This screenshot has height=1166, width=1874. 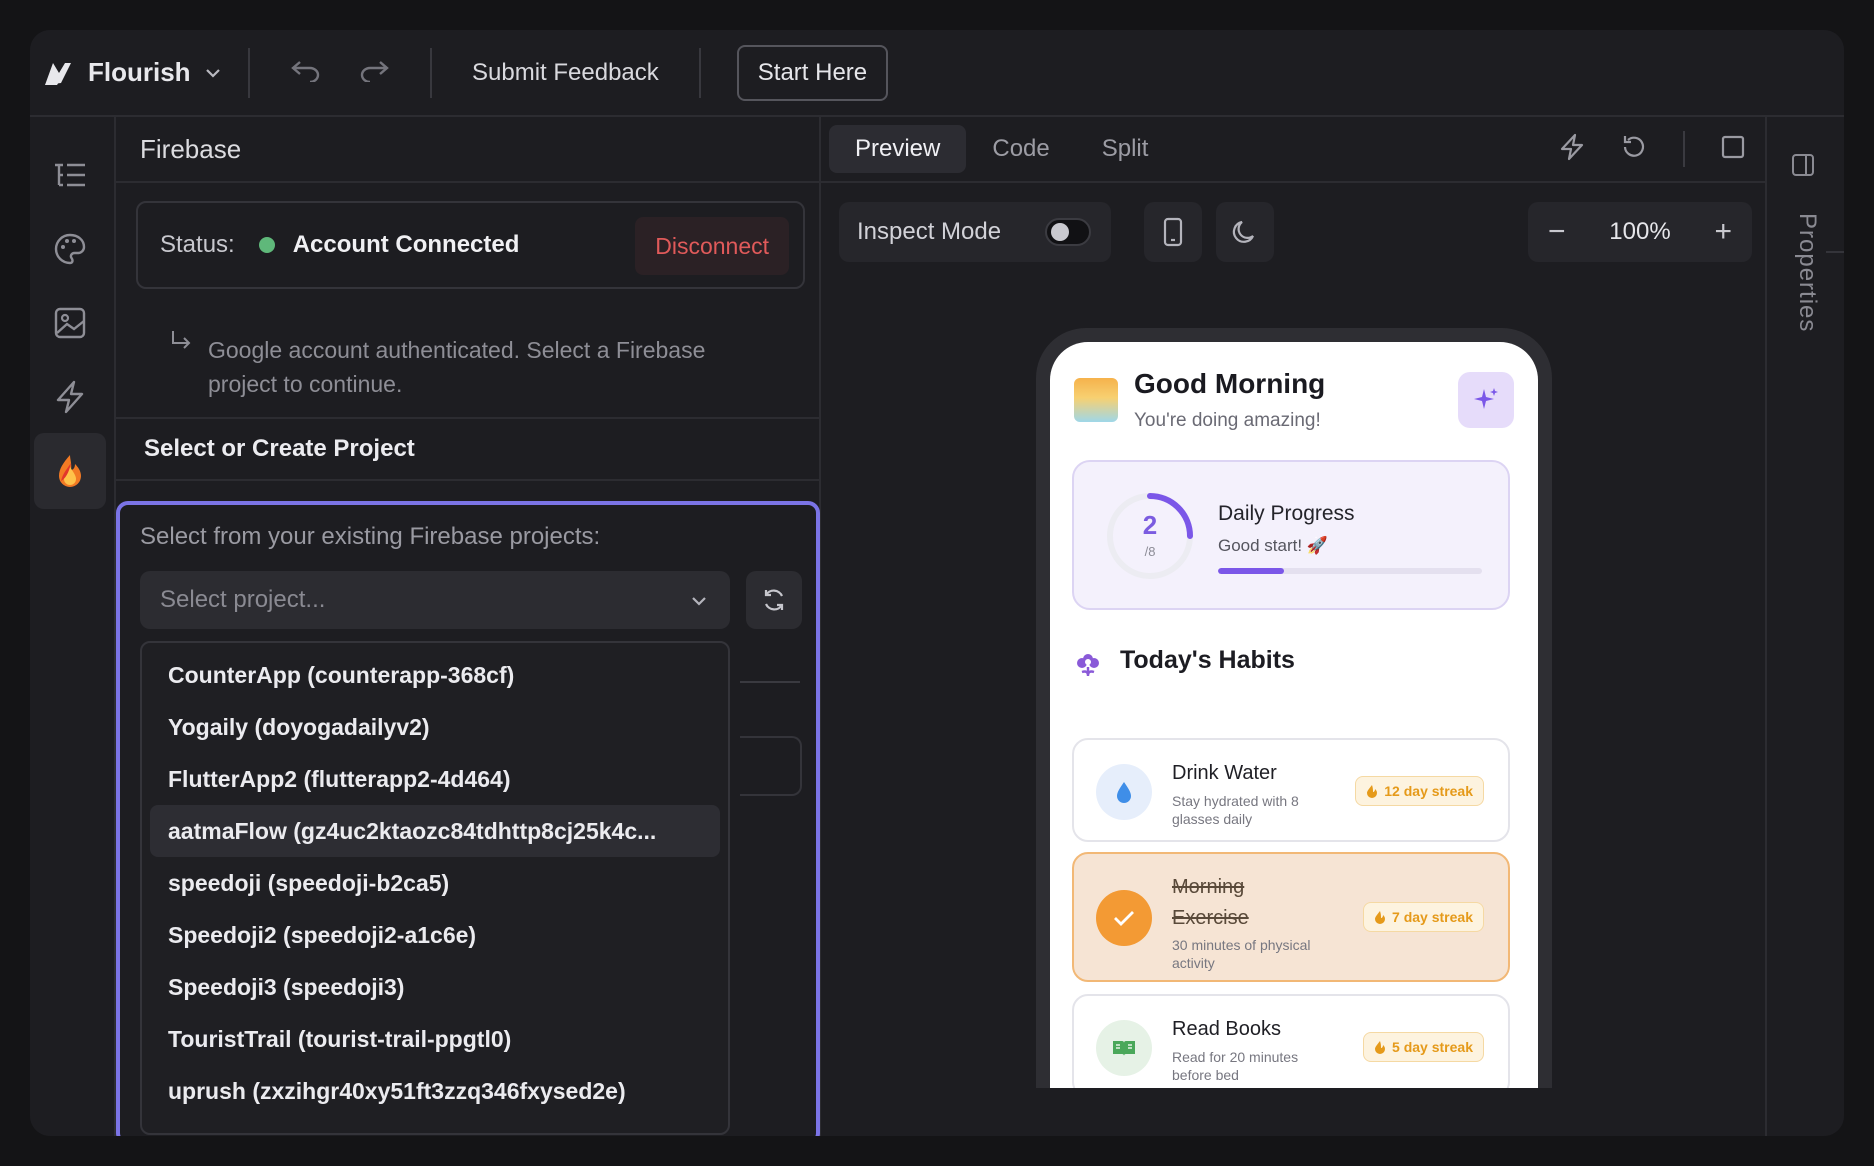 I want to click on streak-badge: 5 day streak, so click(x=1423, y=1047).